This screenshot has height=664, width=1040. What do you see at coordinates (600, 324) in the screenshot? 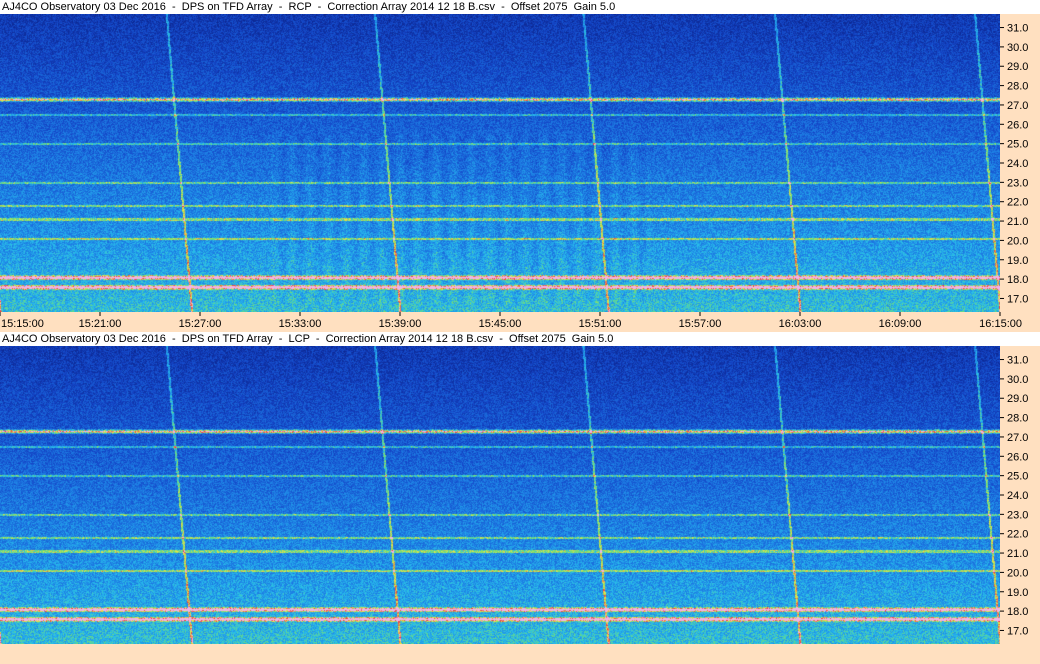
I see `x-tick-label: 15:51:00` at bounding box center [600, 324].